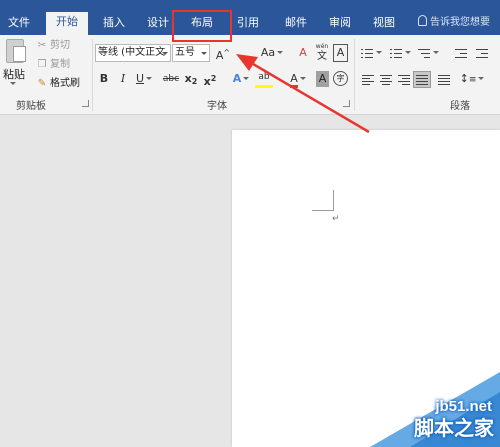  Describe the element at coordinates (378, 53) in the screenshot. I see `bullets-dropdown` at that location.